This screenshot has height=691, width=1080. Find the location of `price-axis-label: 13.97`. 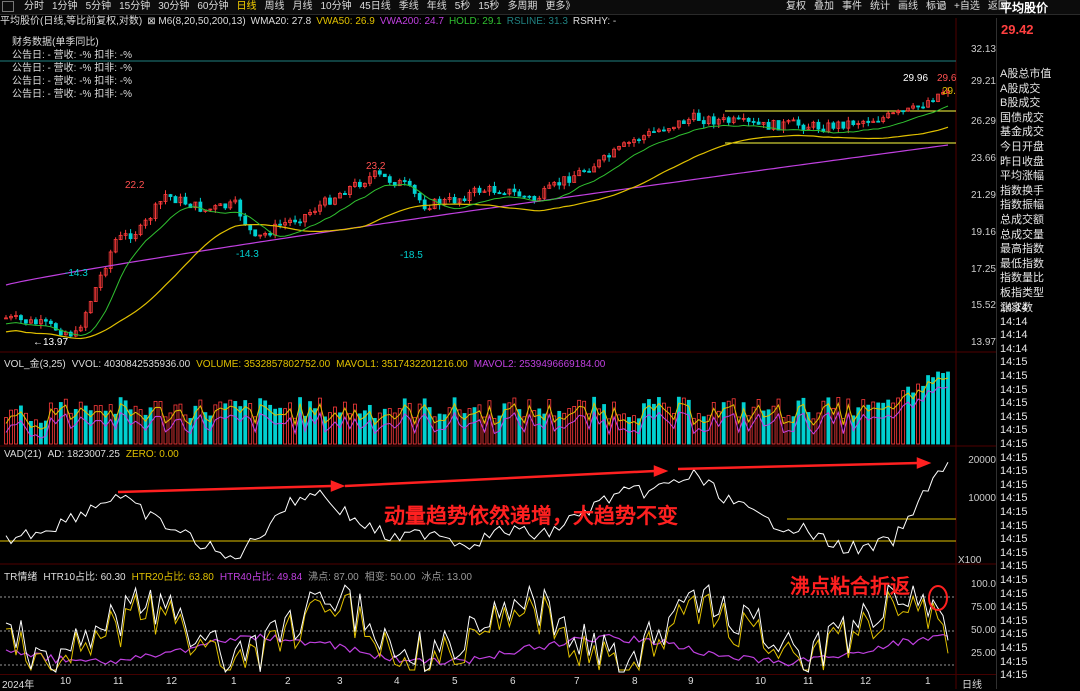

price-axis-label: 13.97 is located at coordinates (983, 342).